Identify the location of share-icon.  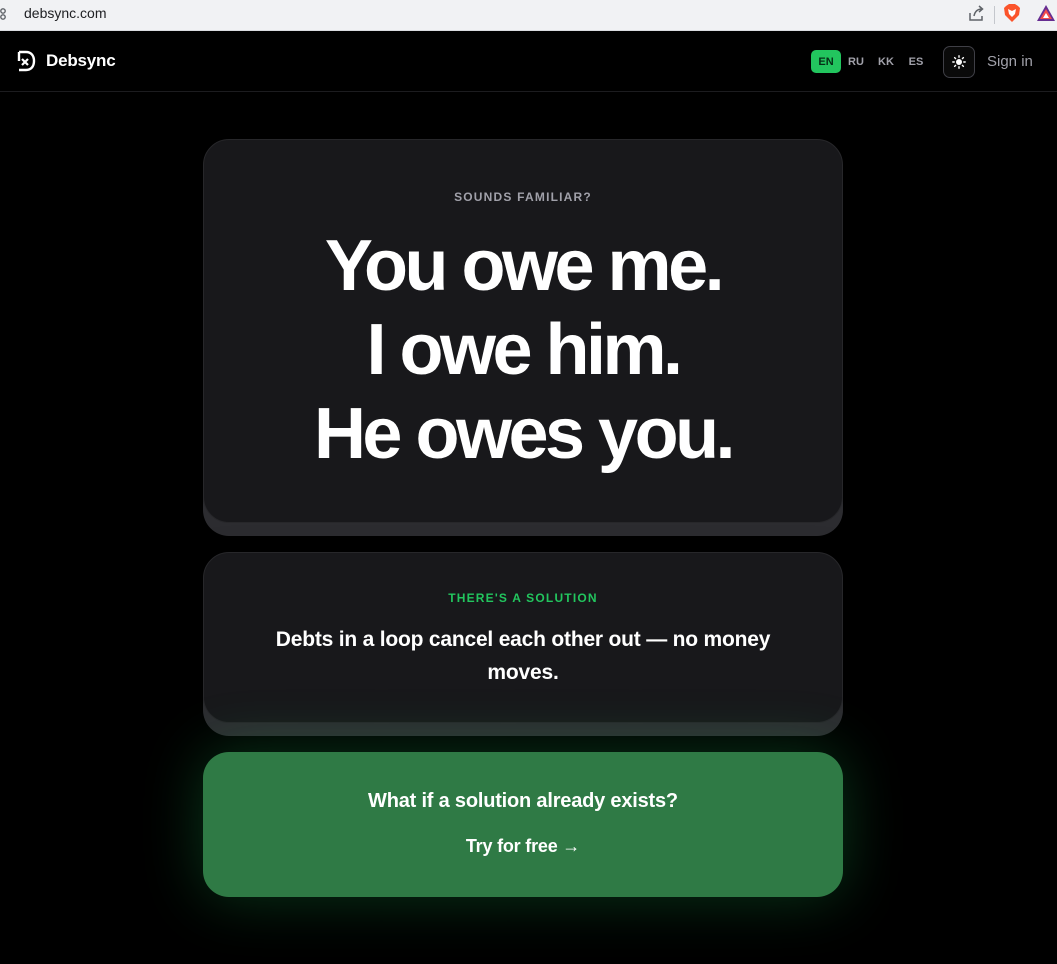
(976, 14).